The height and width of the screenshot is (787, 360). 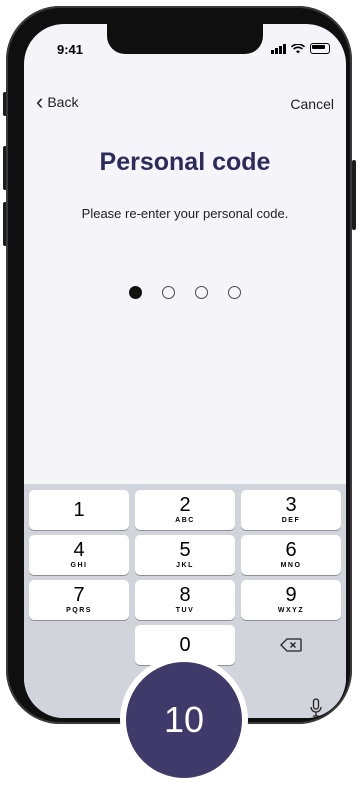 I want to click on nav-bar: ‹ Back Cancel, so click(x=185, y=102).